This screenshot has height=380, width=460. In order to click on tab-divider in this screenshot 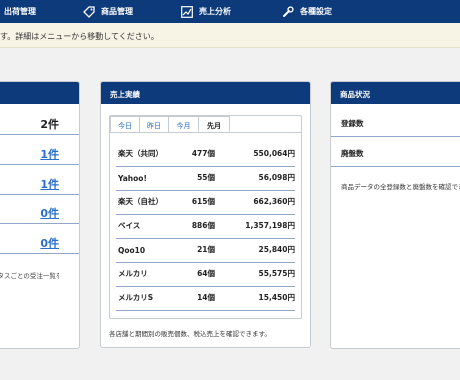, I will do `click(205, 132)`.